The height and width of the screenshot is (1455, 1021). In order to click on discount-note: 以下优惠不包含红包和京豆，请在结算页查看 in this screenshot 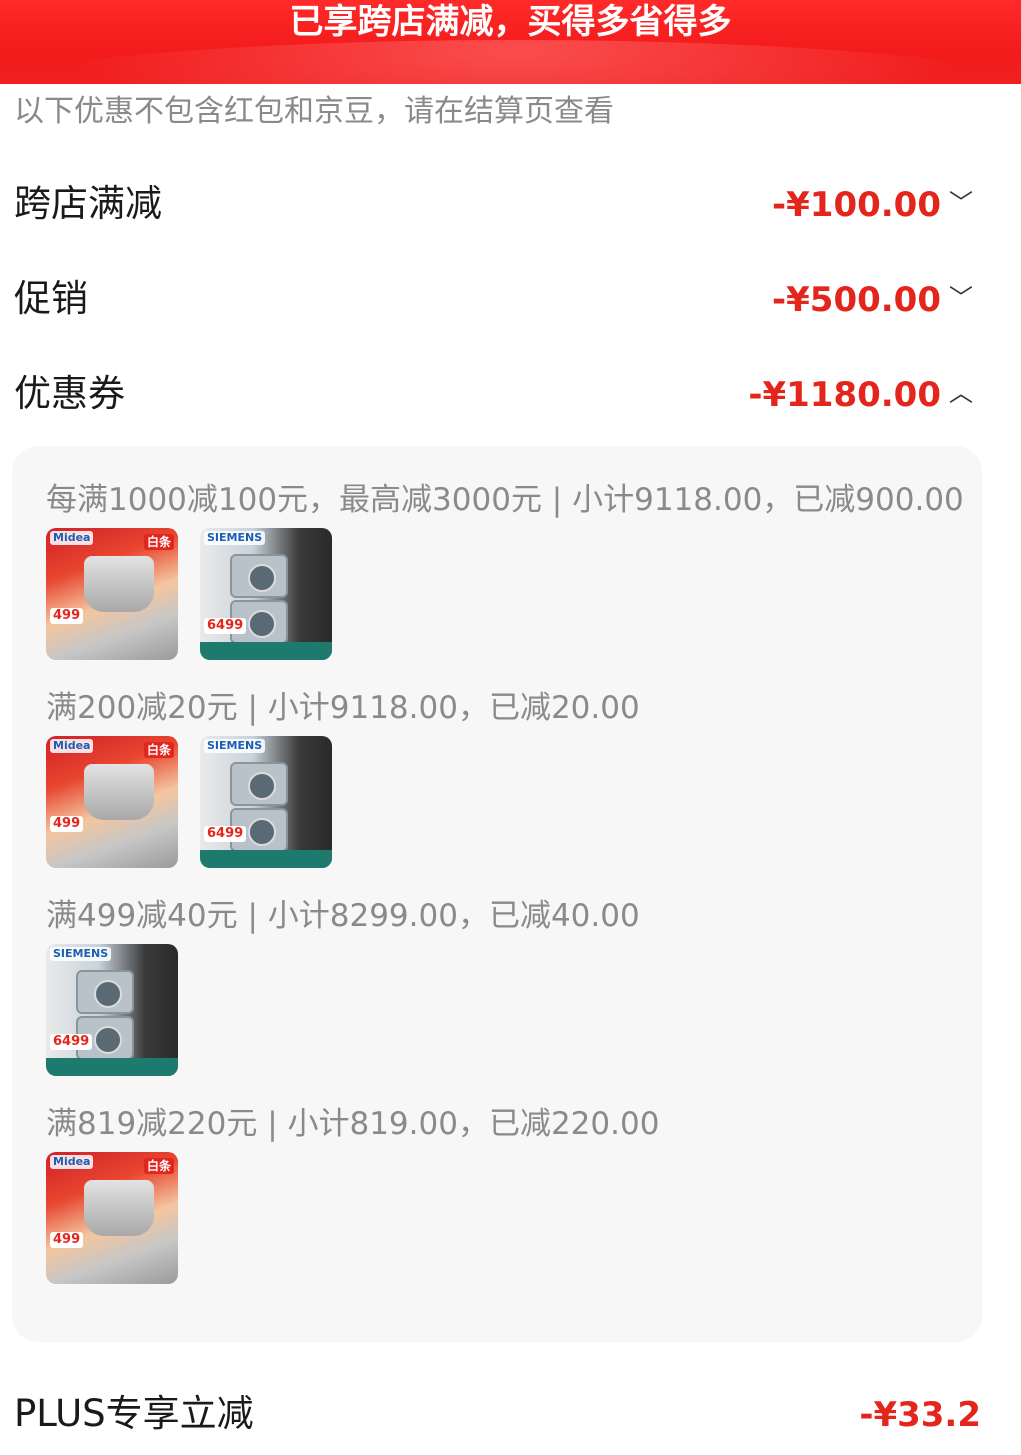, I will do `click(314, 111)`.